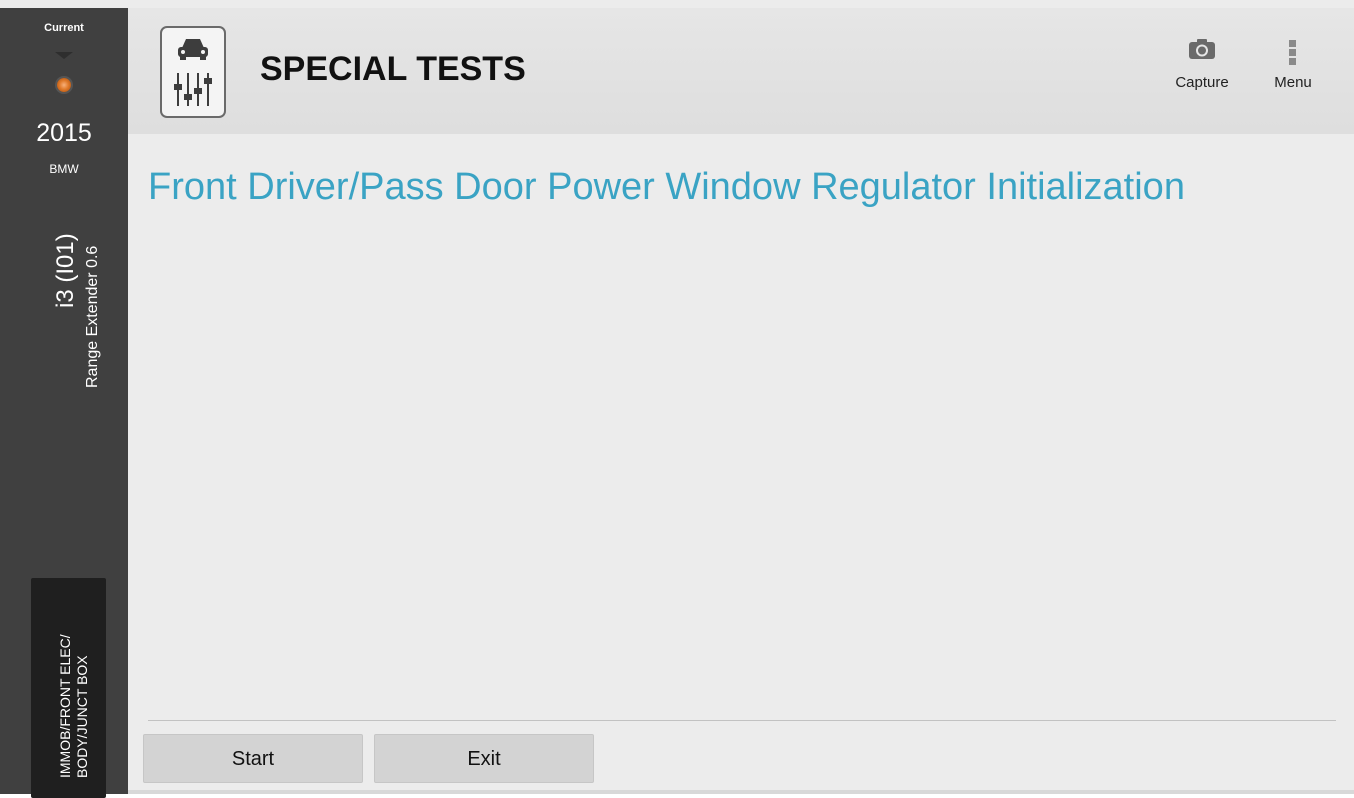  I want to click on vehicle-make: BMW, so click(64, 169).